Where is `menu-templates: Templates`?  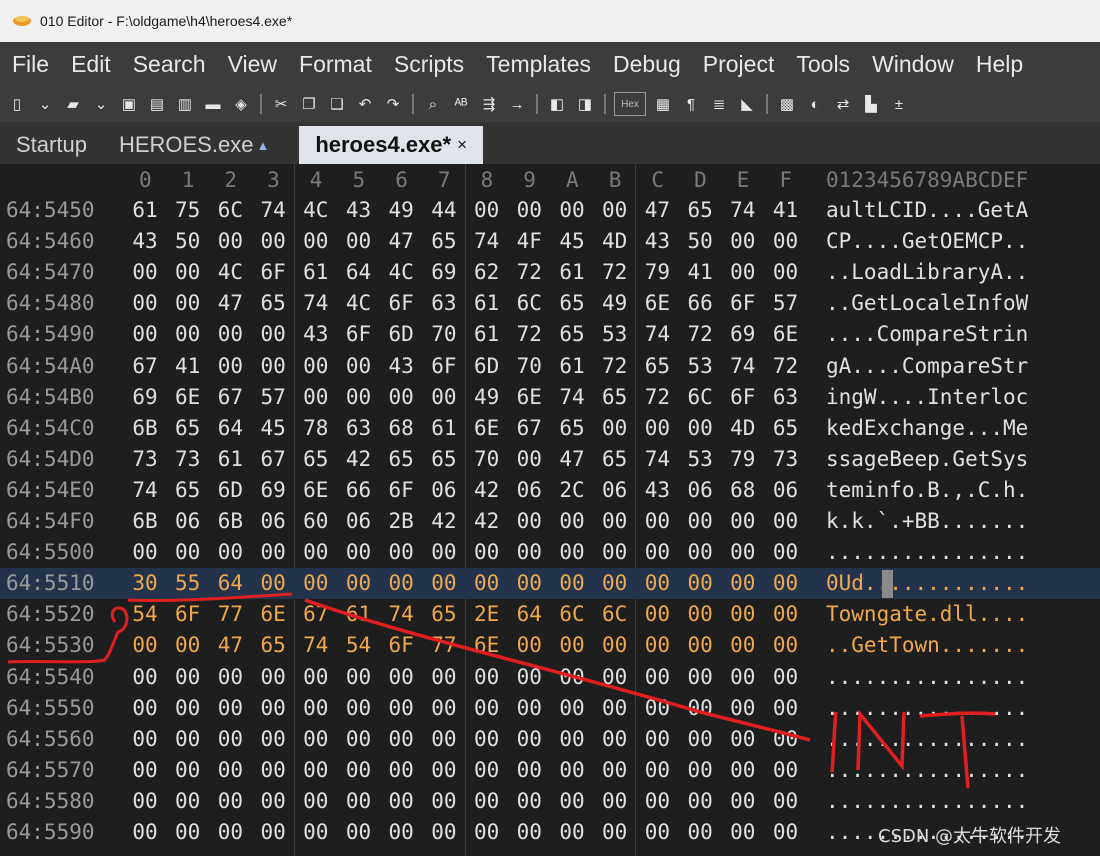
menu-templates: Templates is located at coordinates (537, 64).